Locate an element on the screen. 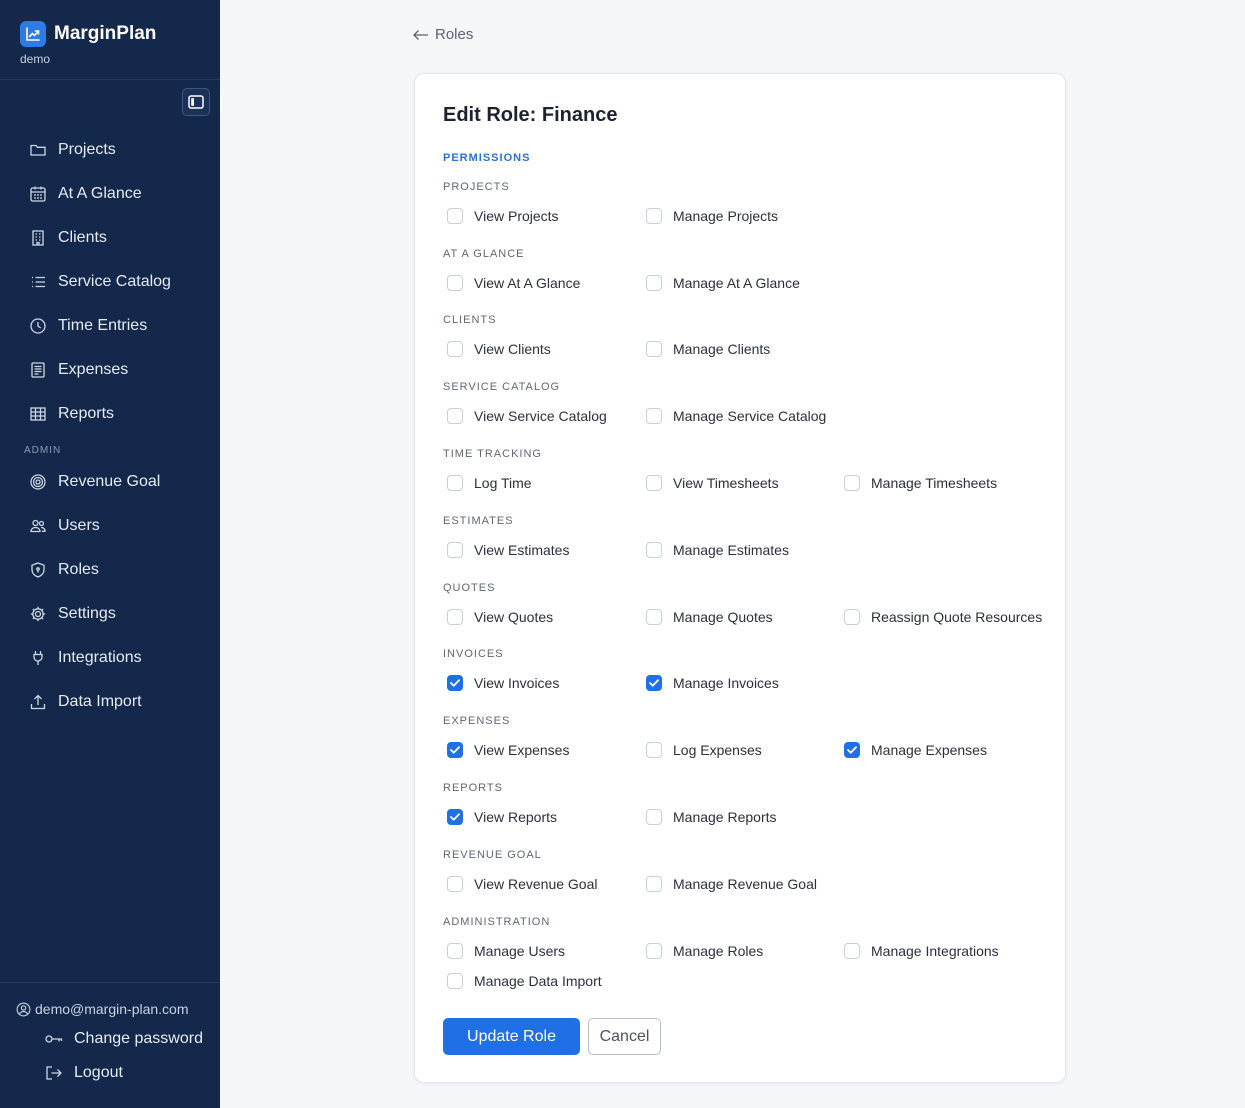  permission-manage-quotes: Manage Quotes is located at coordinates (709, 617).